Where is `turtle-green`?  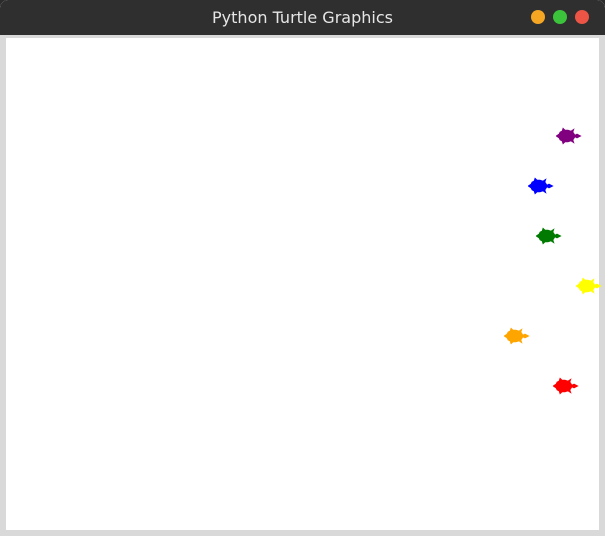
turtle-green is located at coordinates (549, 236).